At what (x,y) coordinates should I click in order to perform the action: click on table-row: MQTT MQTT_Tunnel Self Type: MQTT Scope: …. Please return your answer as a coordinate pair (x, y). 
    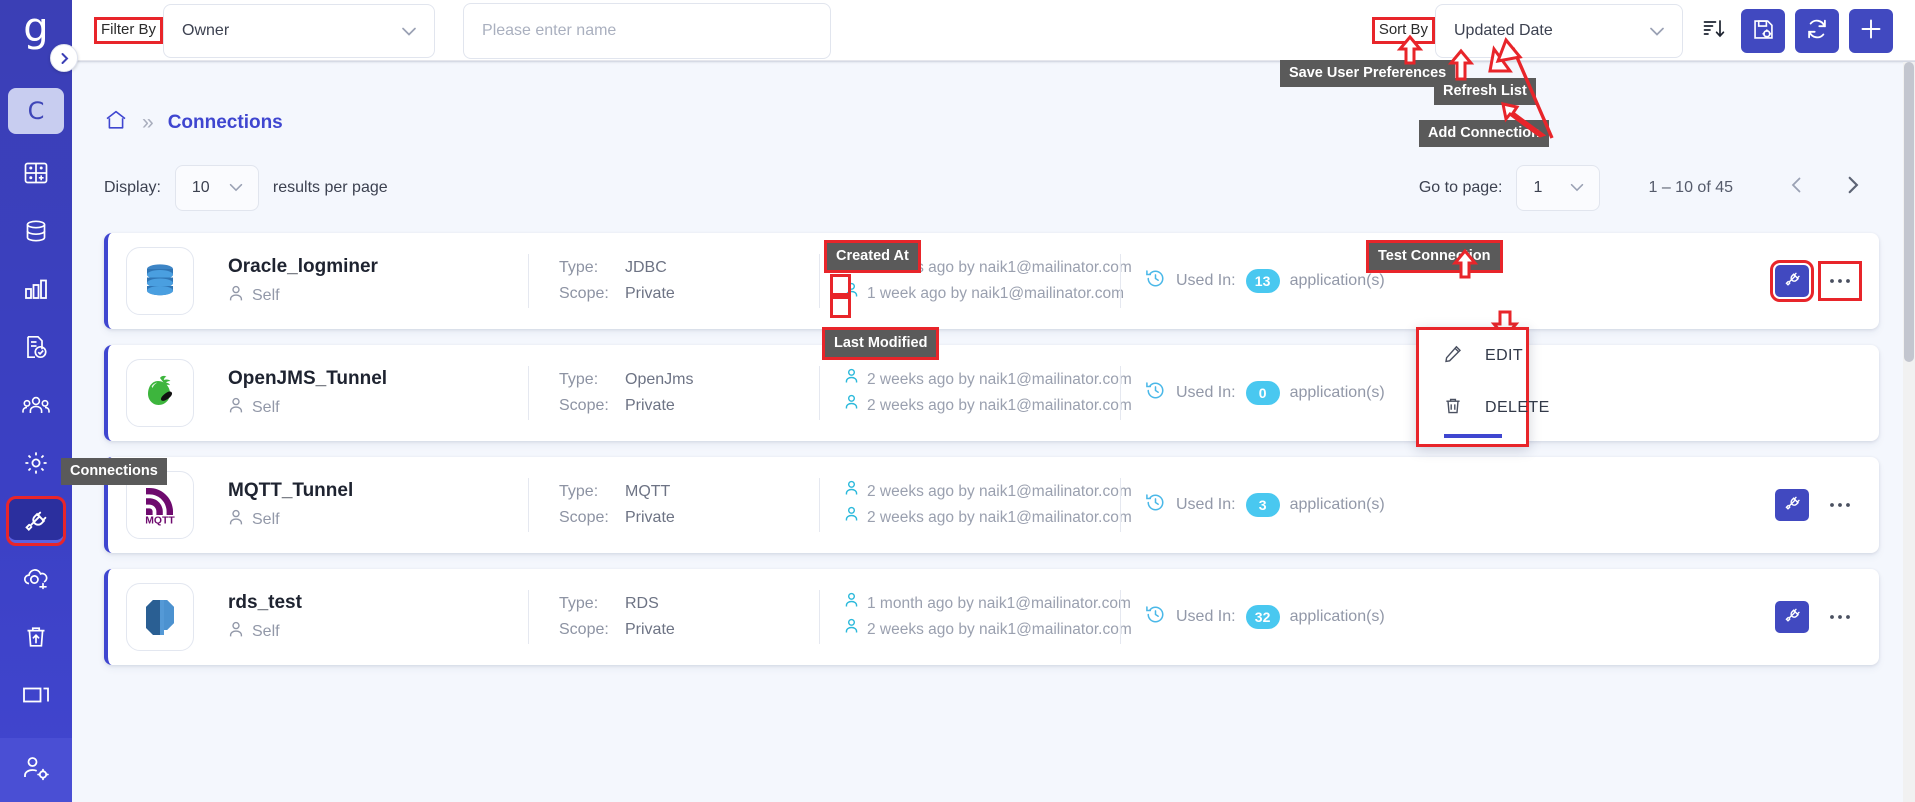
    Looking at the image, I should click on (991, 505).